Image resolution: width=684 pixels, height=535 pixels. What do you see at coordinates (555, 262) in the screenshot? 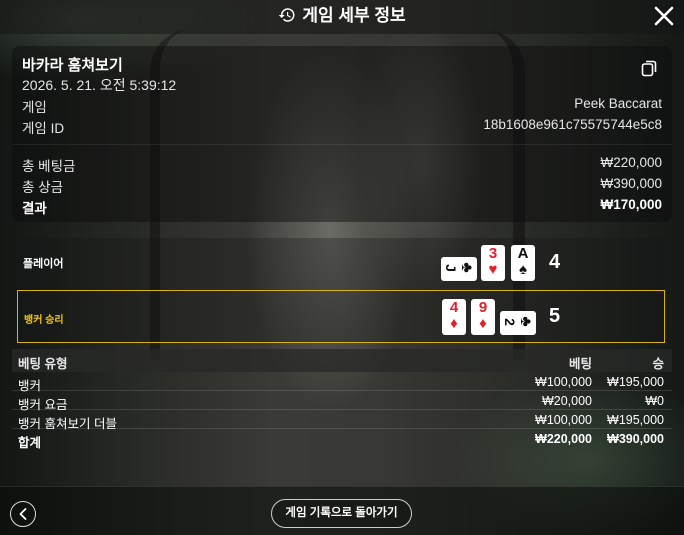
I see `player-score: 4` at bounding box center [555, 262].